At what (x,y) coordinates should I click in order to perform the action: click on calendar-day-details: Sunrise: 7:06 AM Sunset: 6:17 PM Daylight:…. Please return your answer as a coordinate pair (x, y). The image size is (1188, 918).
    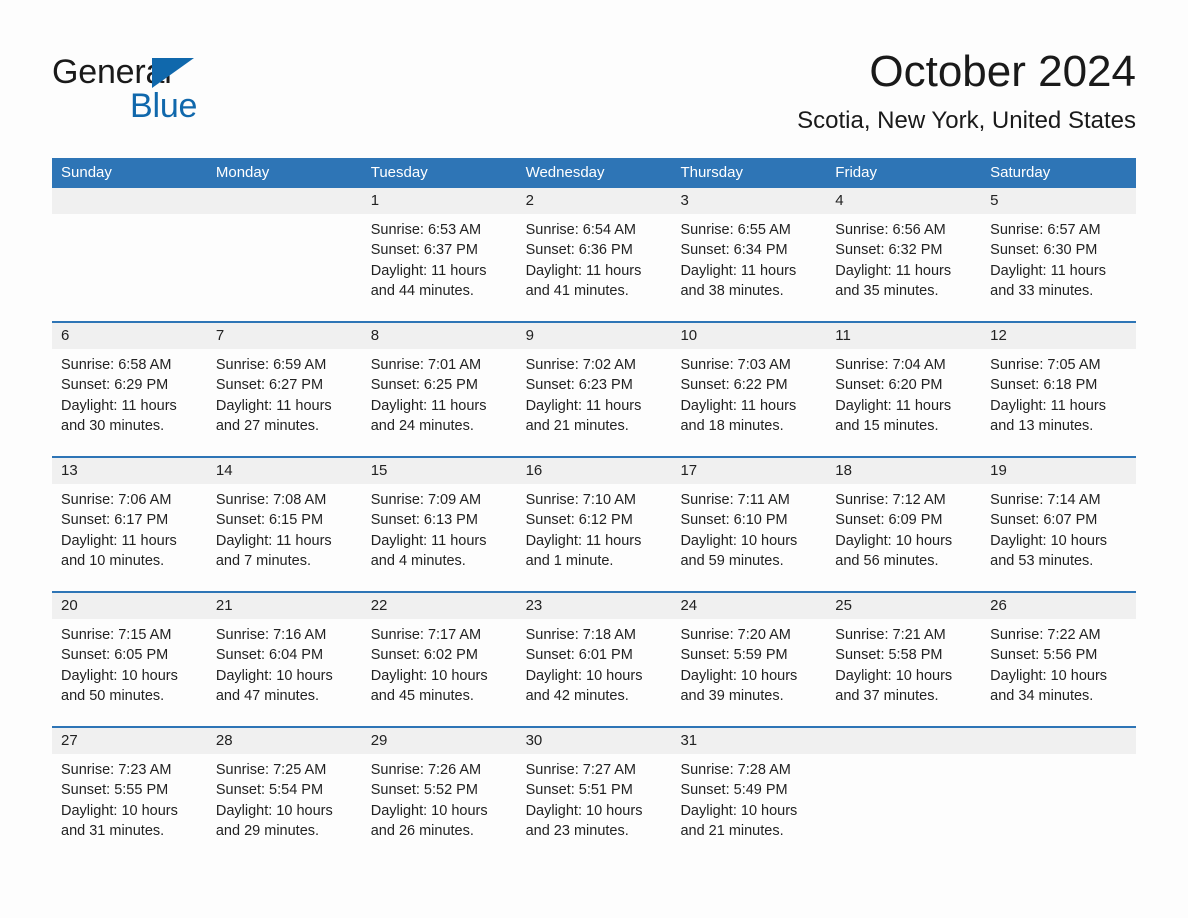
    Looking at the image, I should click on (129, 527).